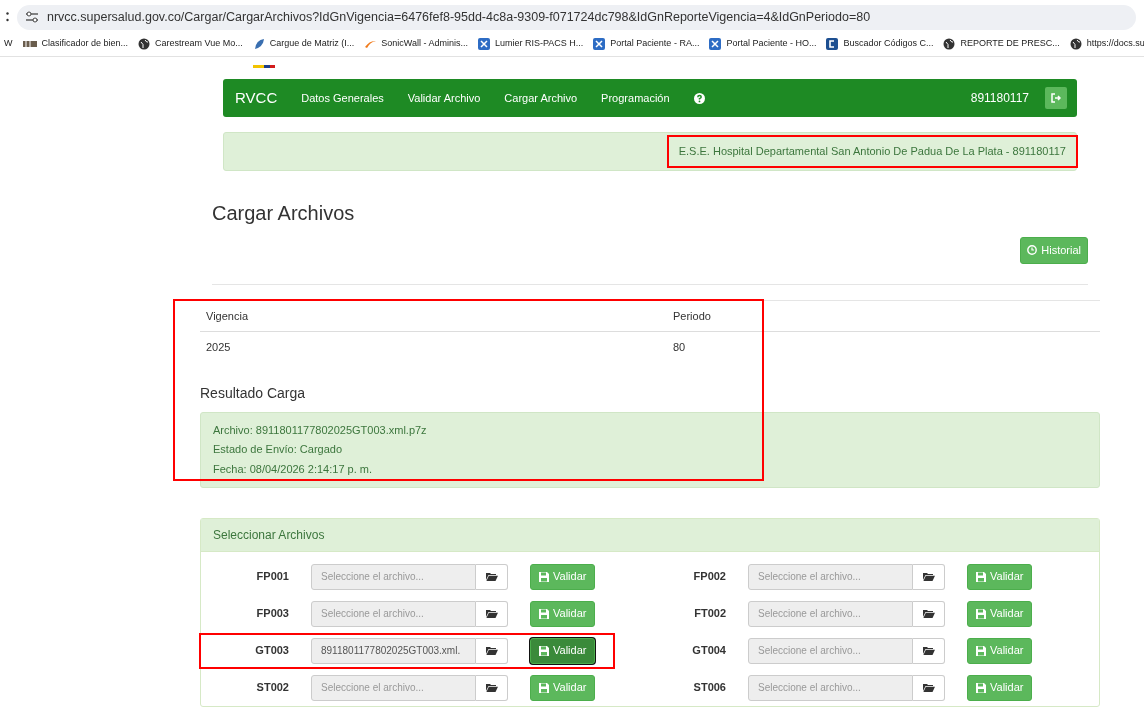 The image size is (1144, 707). What do you see at coordinates (709, 577) in the screenshot?
I see `file-code: FP002` at bounding box center [709, 577].